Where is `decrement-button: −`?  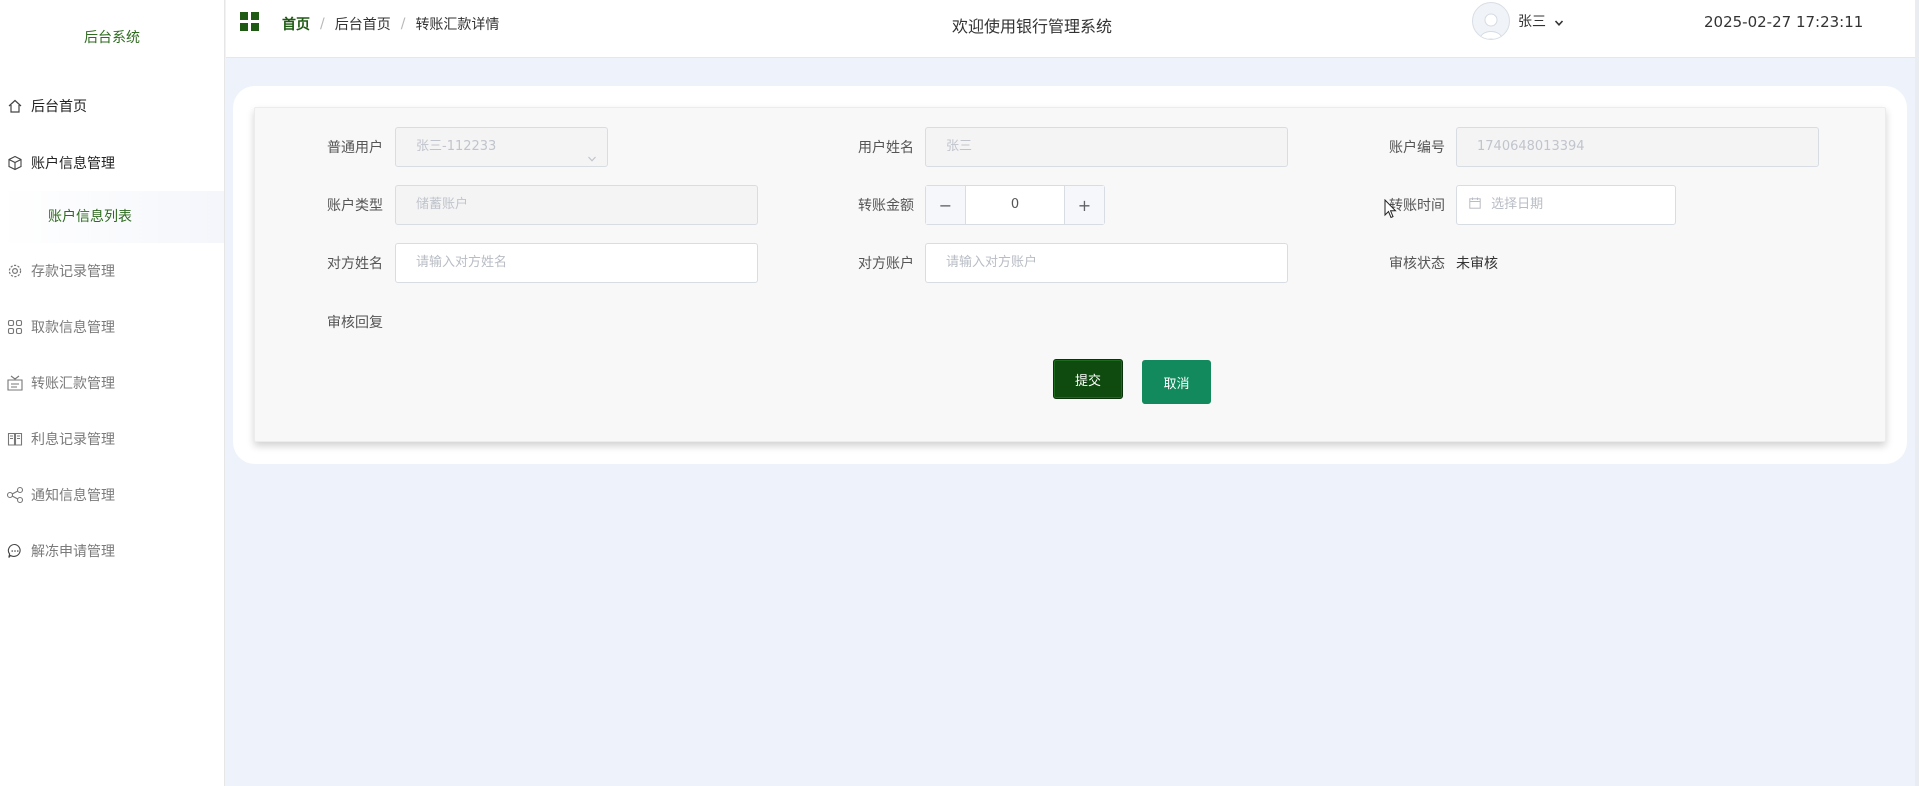
decrement-button: − is located at coordinates (946, 205).